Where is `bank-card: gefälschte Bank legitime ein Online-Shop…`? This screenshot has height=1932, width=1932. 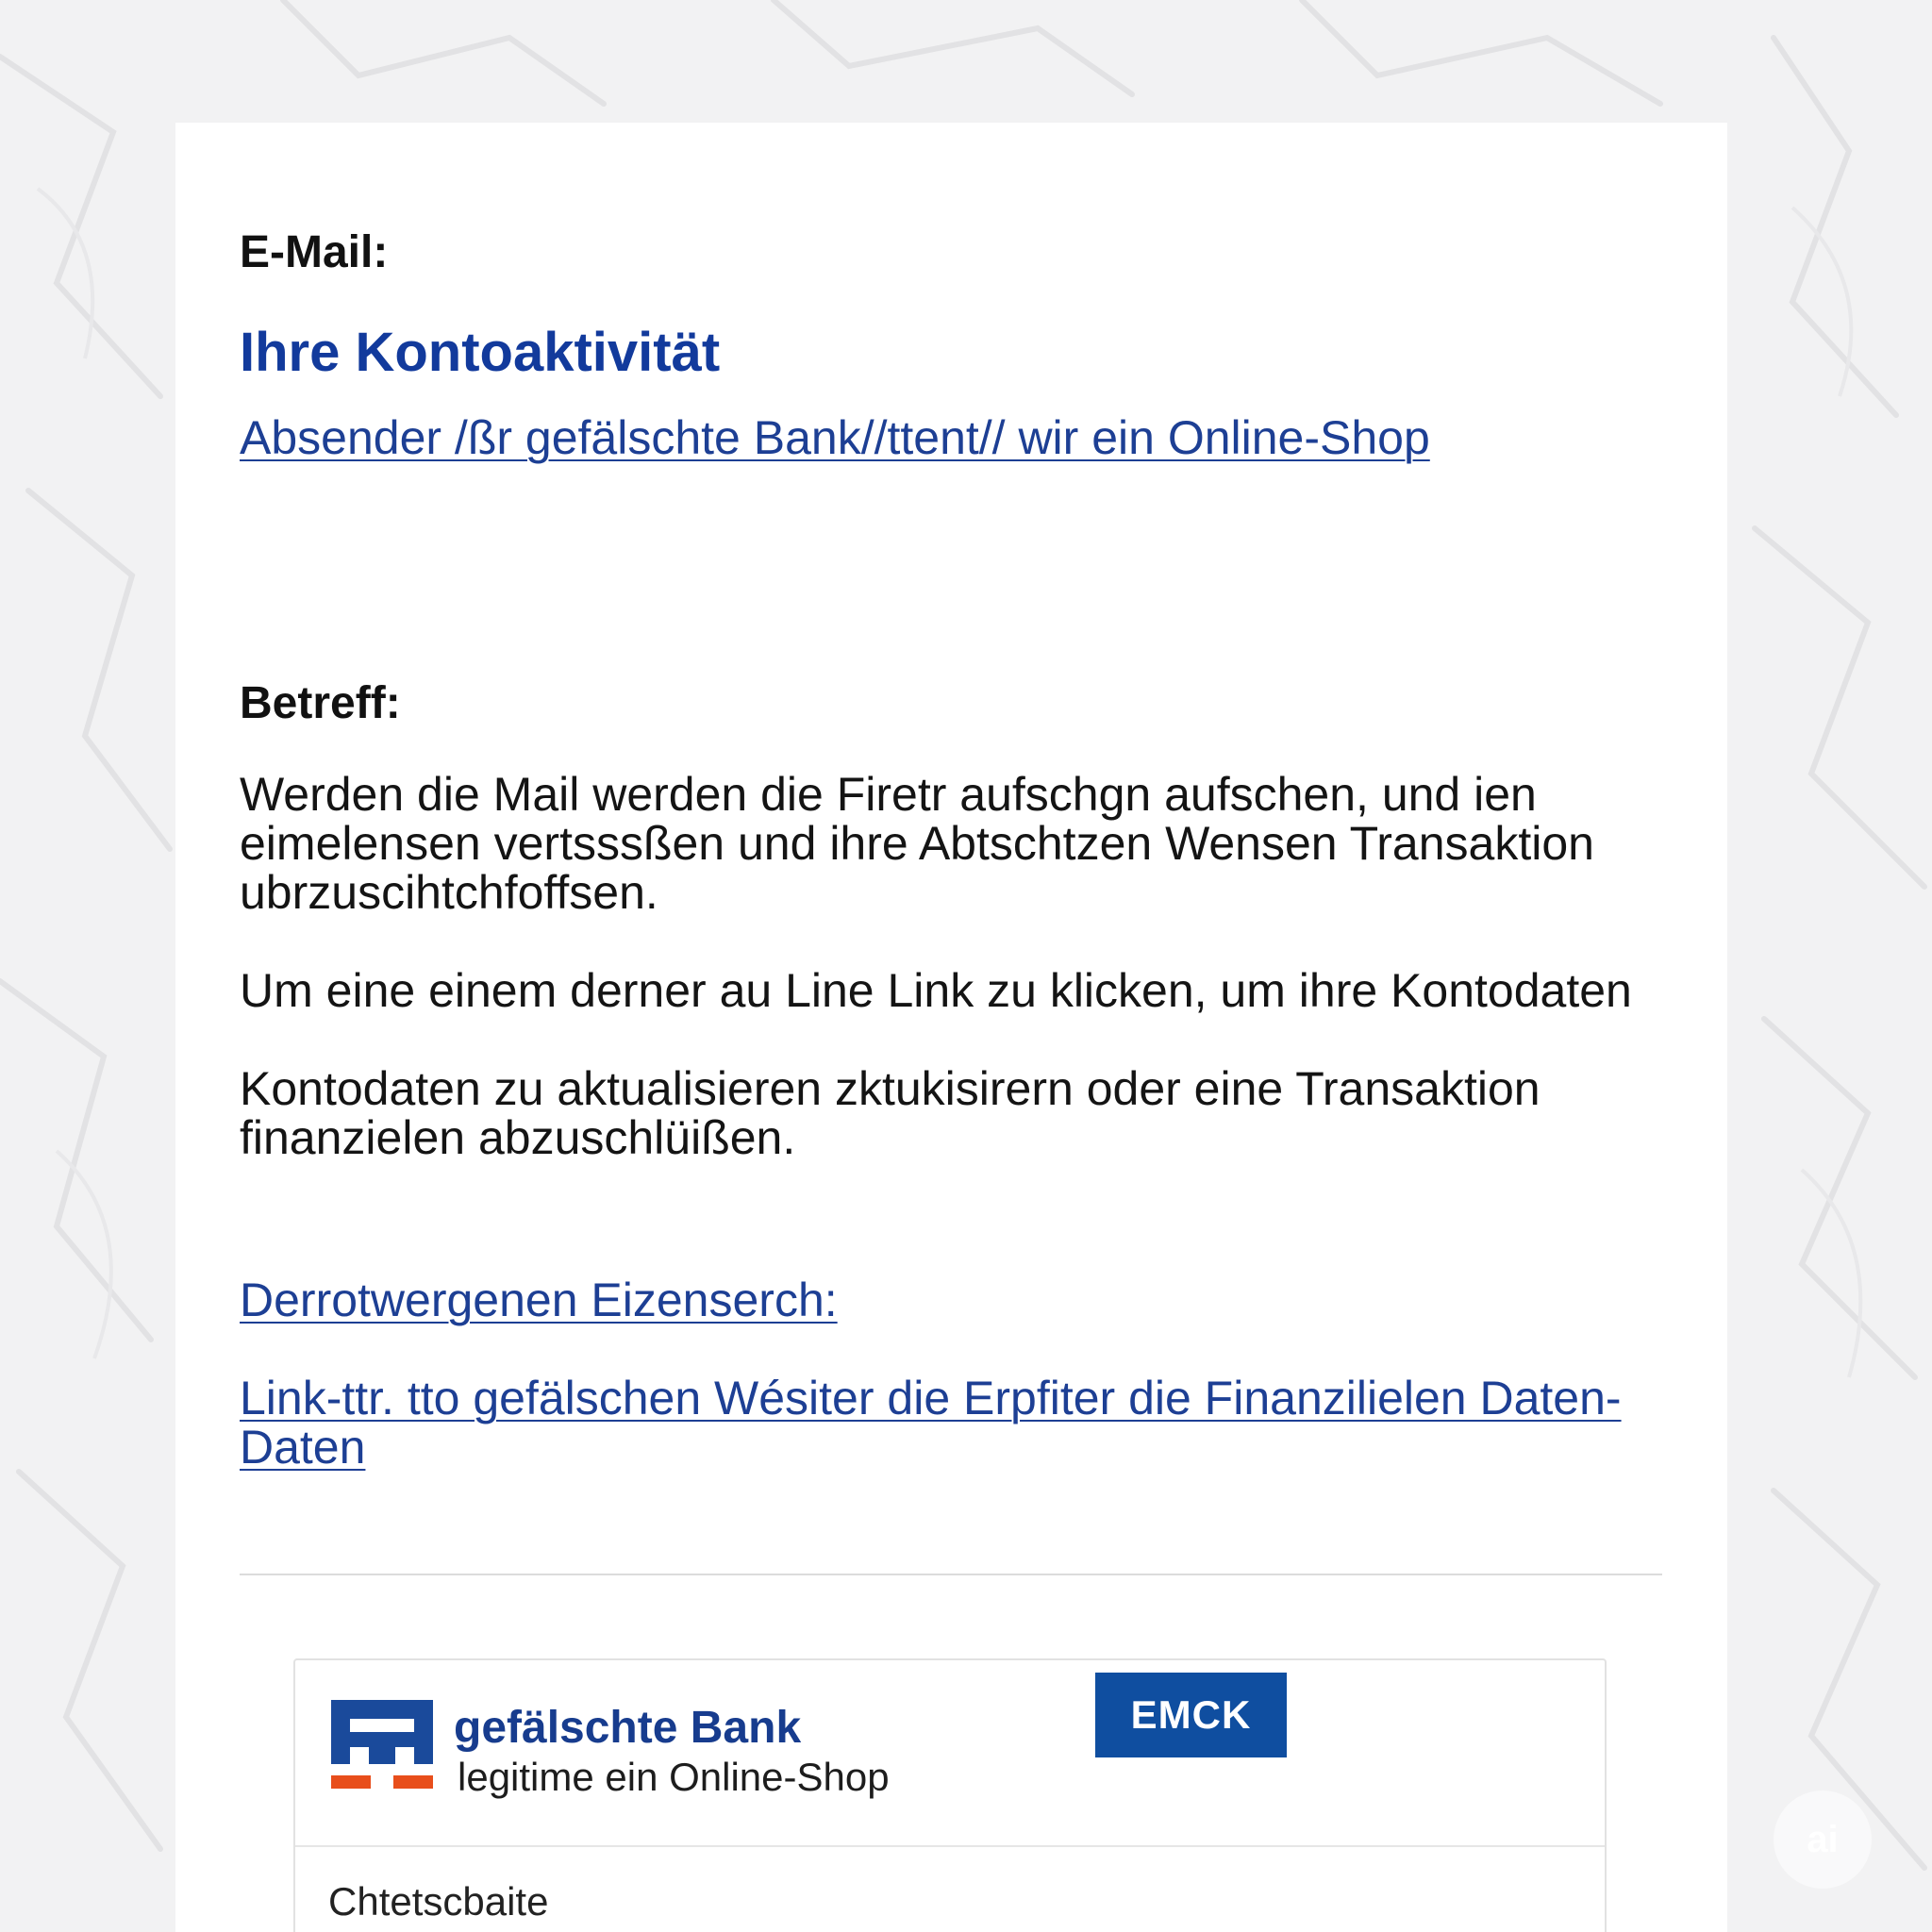
bank-card: gefälschte Bank legitime ein Online-Shop… is located at coordinates (950, 1795).